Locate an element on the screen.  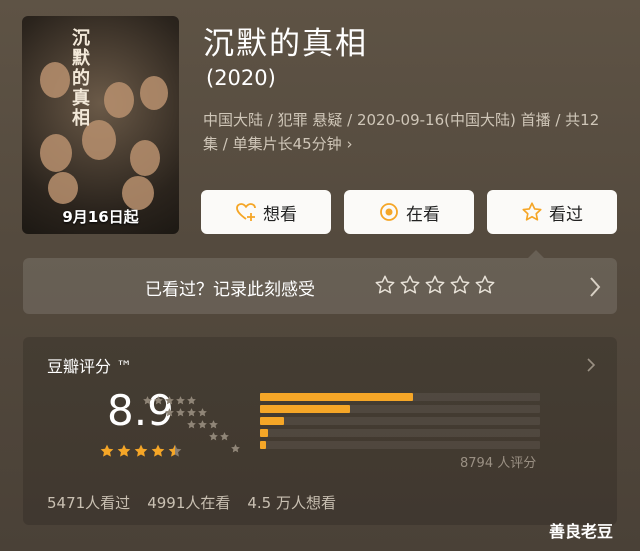
poster-date: 9月16日起 is located at coordinates (100, 217).